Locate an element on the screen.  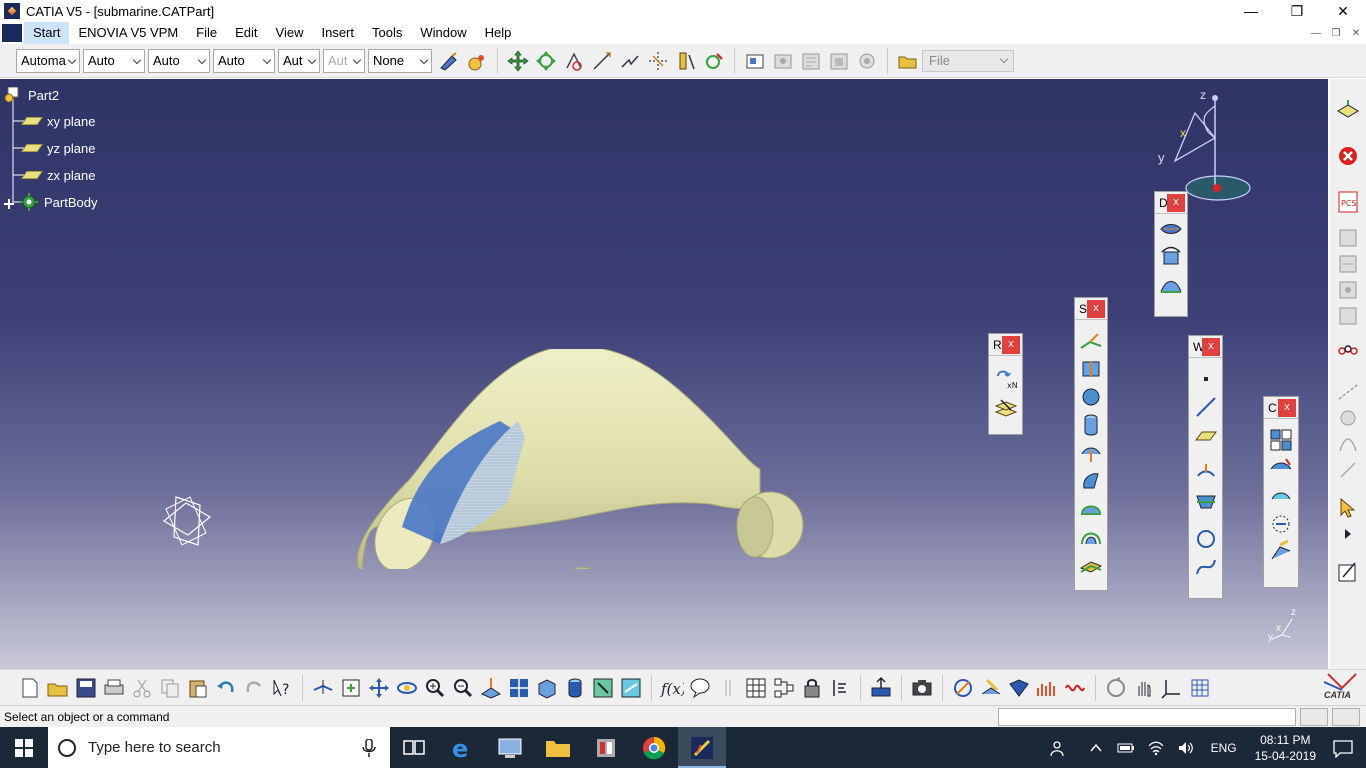
sweep-icon is located at coordinates (1091, 481).